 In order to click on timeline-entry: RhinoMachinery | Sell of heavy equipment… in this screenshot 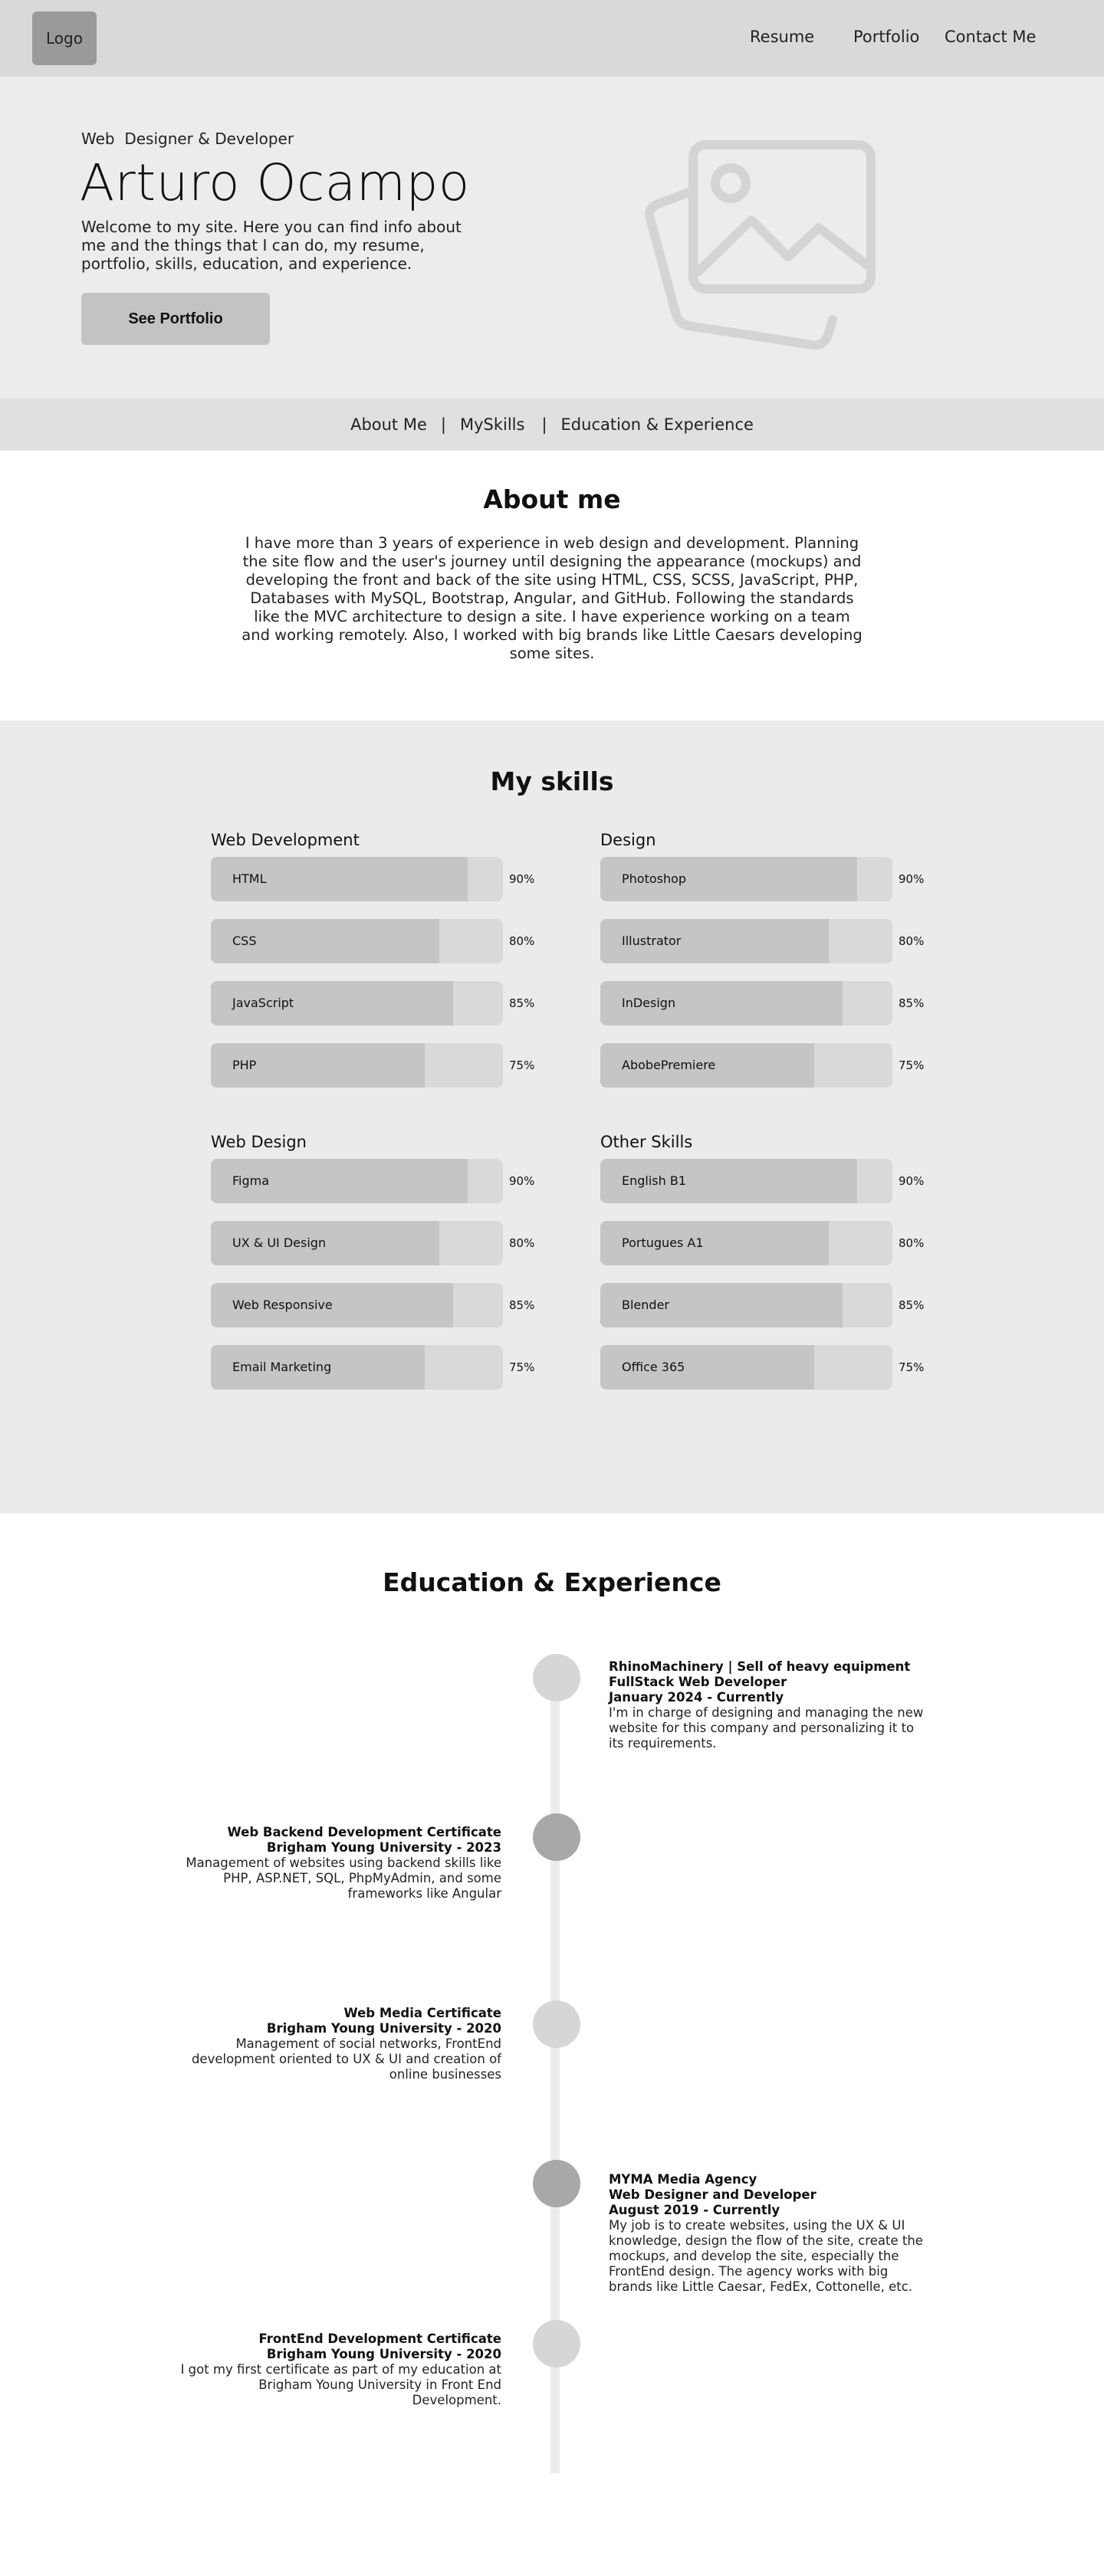, I will do `click(770, 1705)`.